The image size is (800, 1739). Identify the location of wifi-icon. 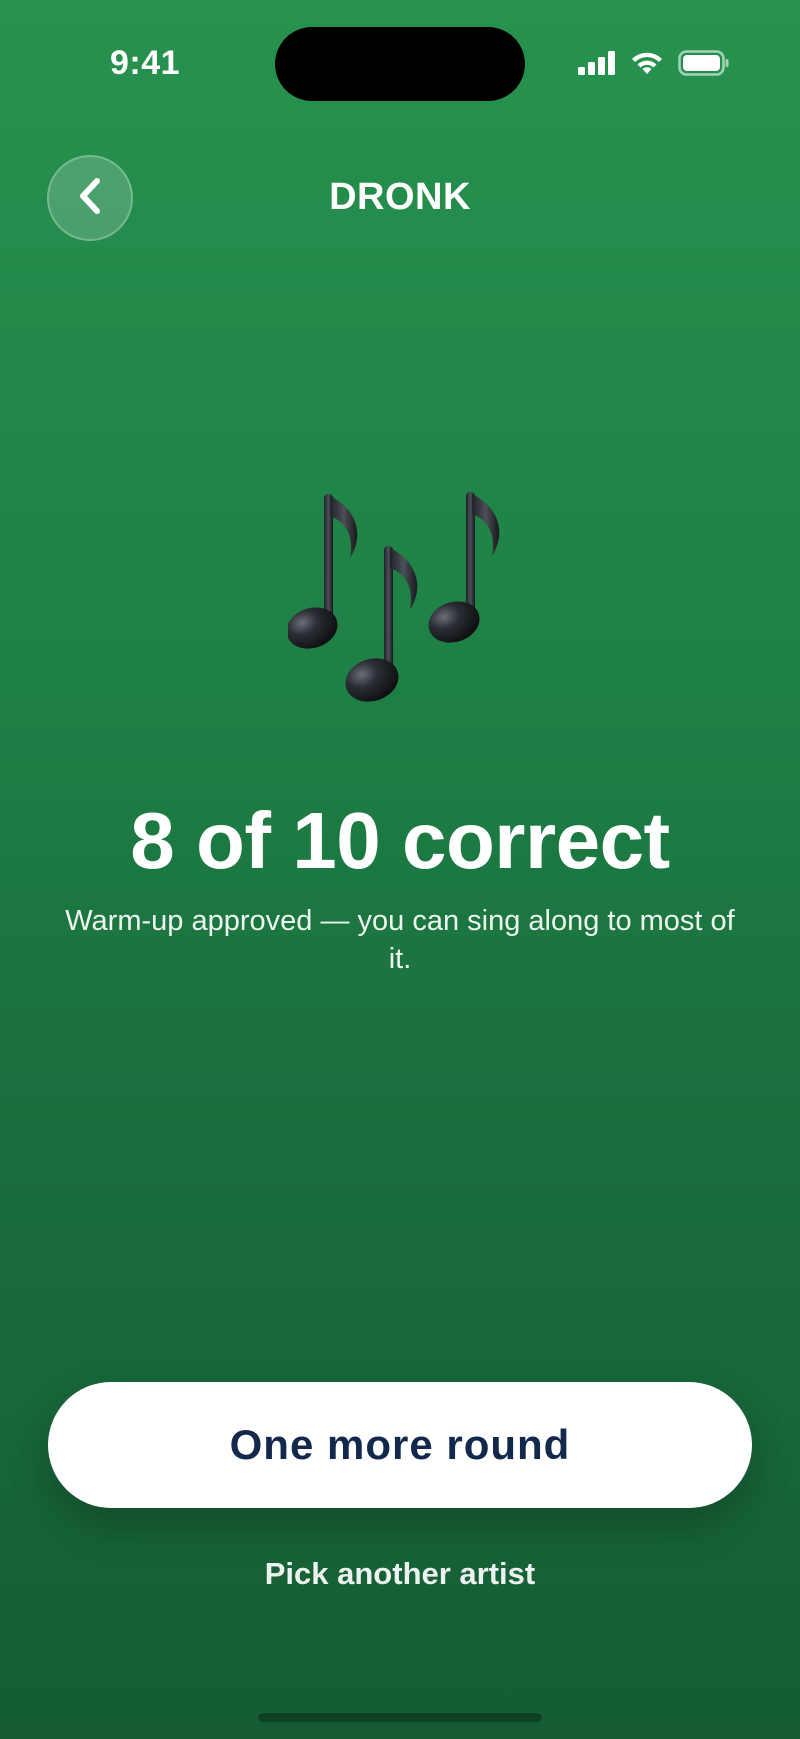
(647, 65).